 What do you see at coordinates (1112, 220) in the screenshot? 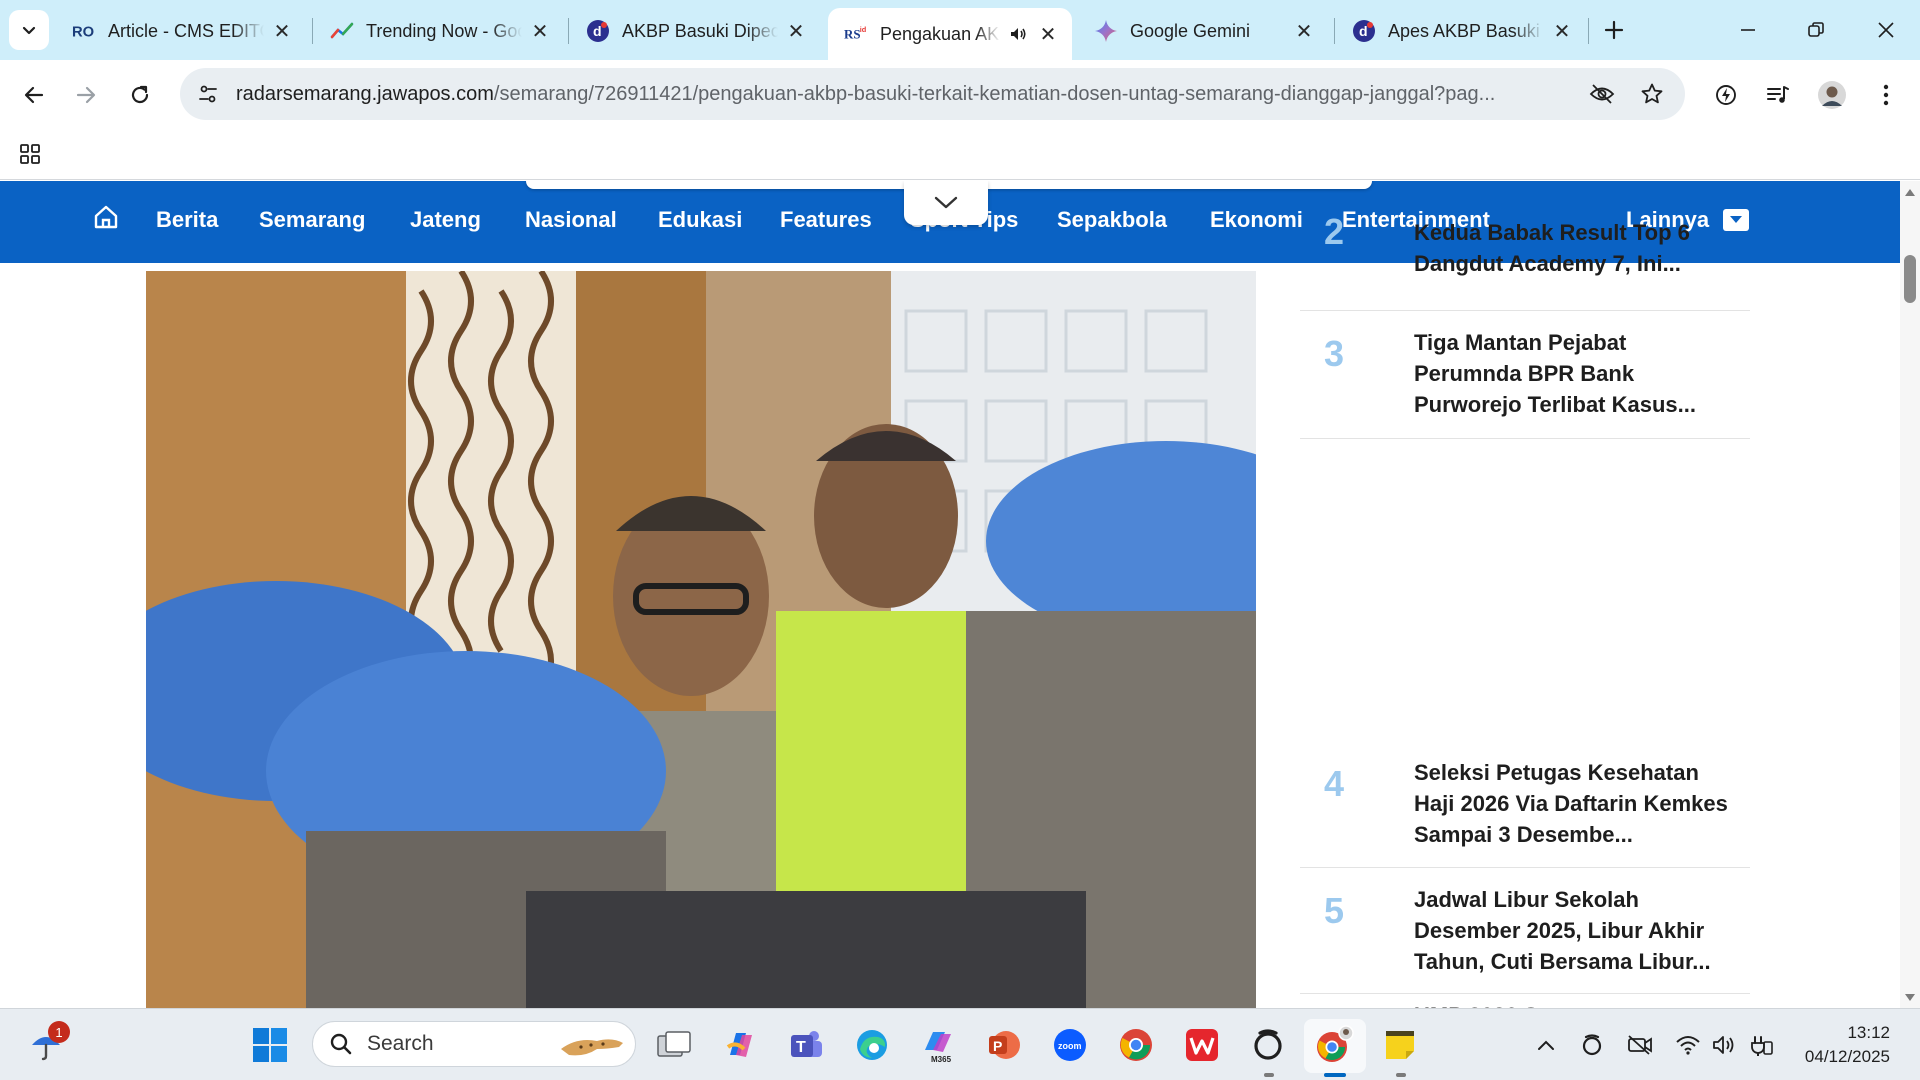
I see `nav-sepakbola: Sepakbola` at bounding box center [1112, 220].